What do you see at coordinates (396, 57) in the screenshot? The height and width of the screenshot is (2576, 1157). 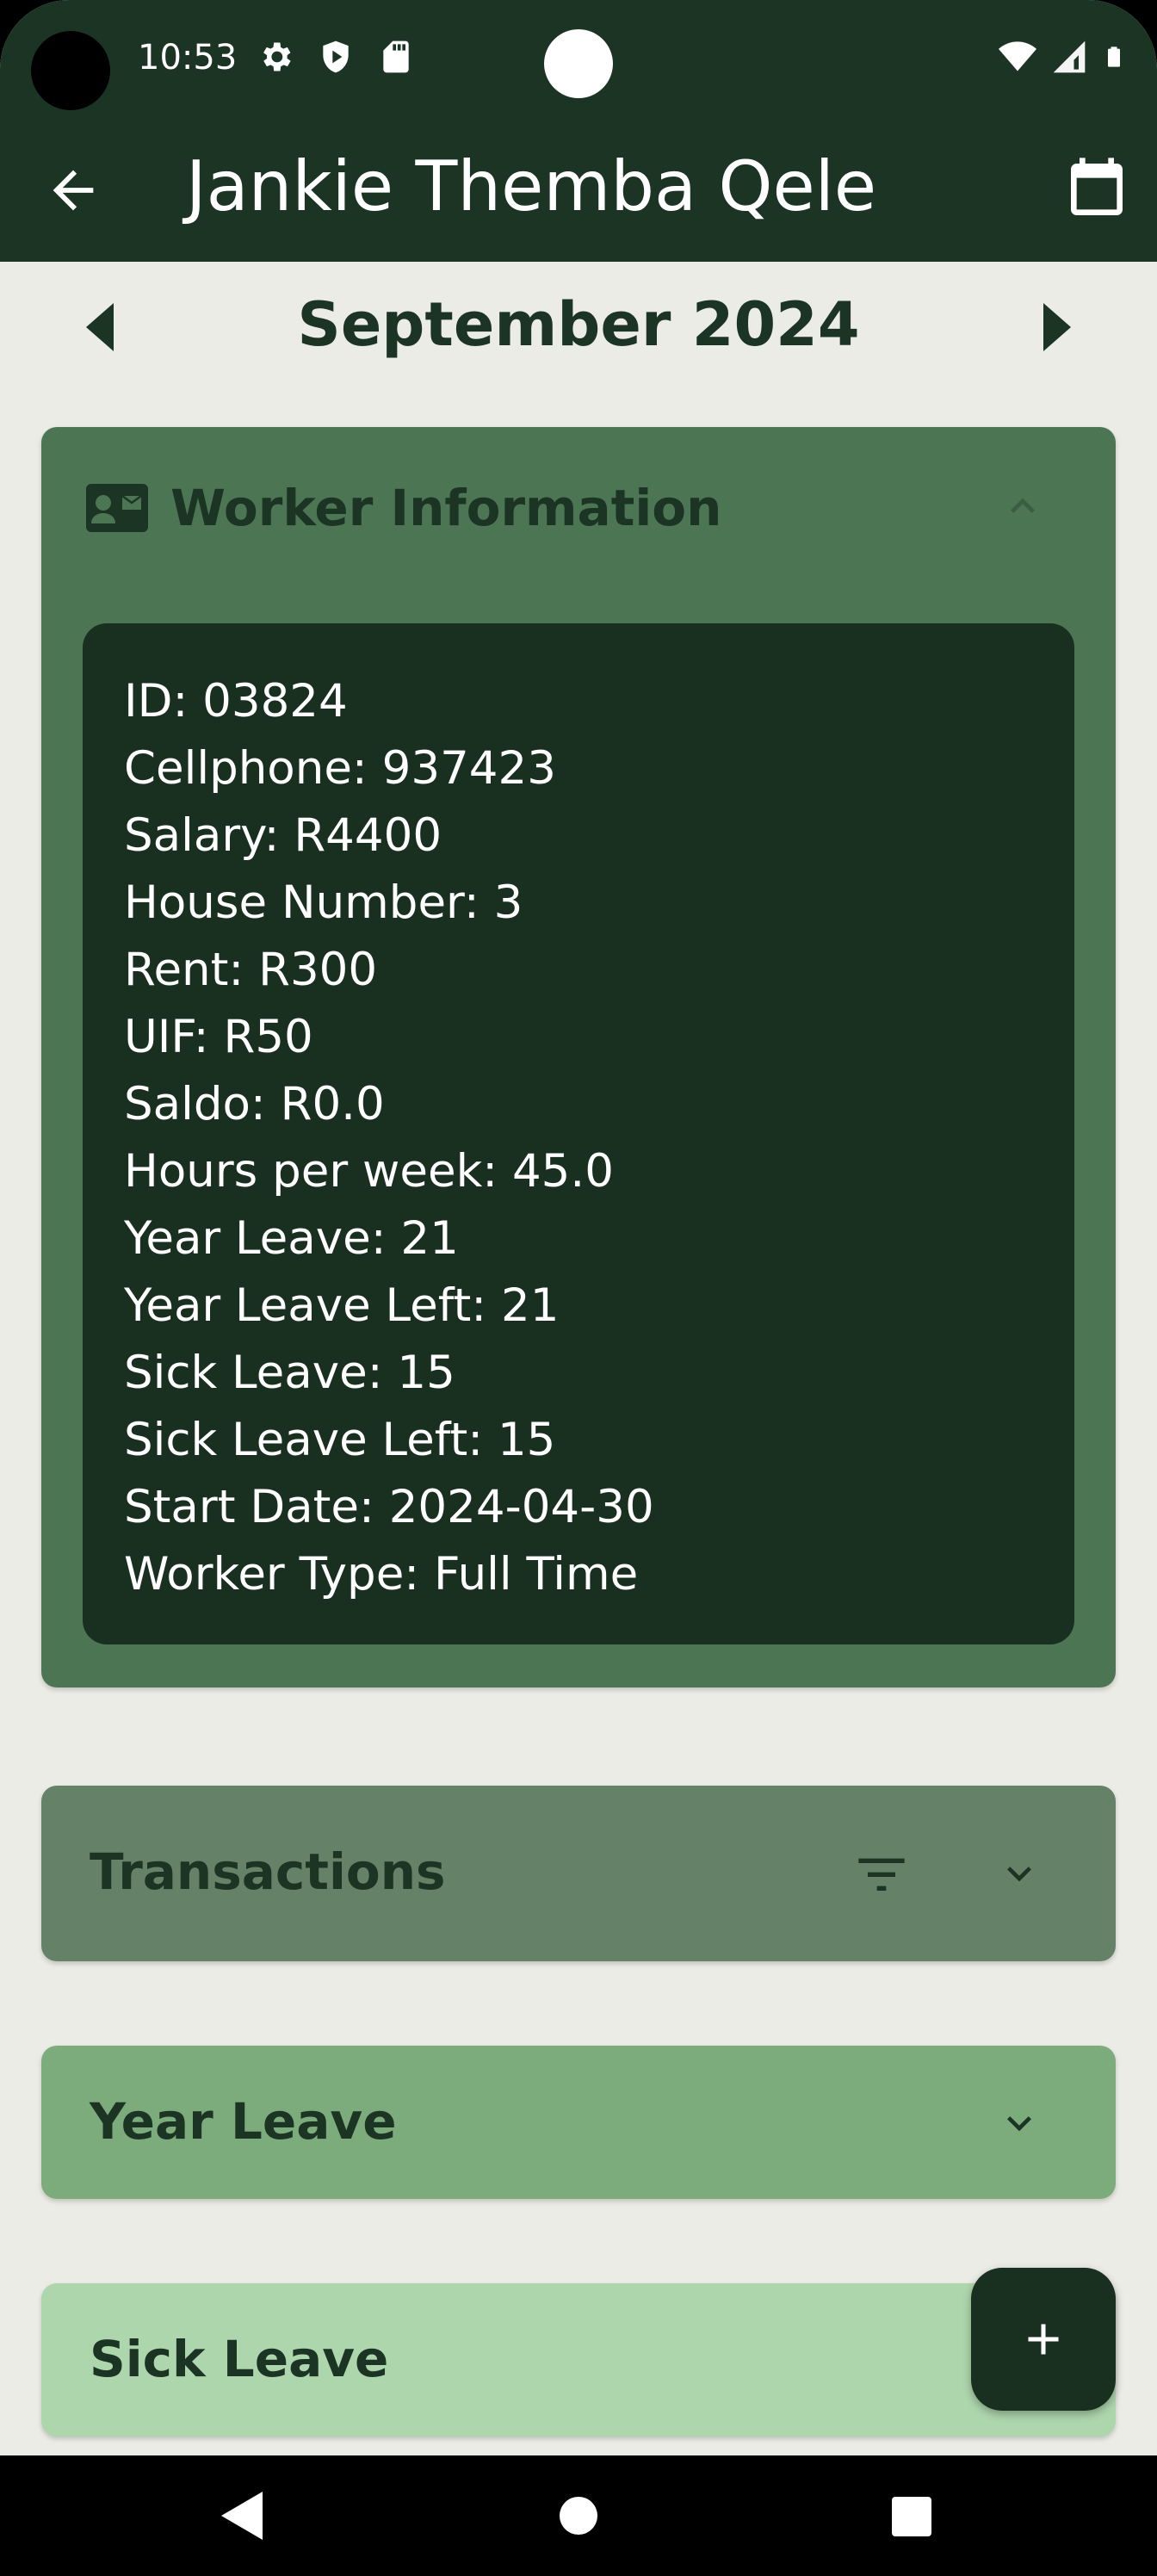 I see `sd-card-icon` at bounding box center [396, 57].